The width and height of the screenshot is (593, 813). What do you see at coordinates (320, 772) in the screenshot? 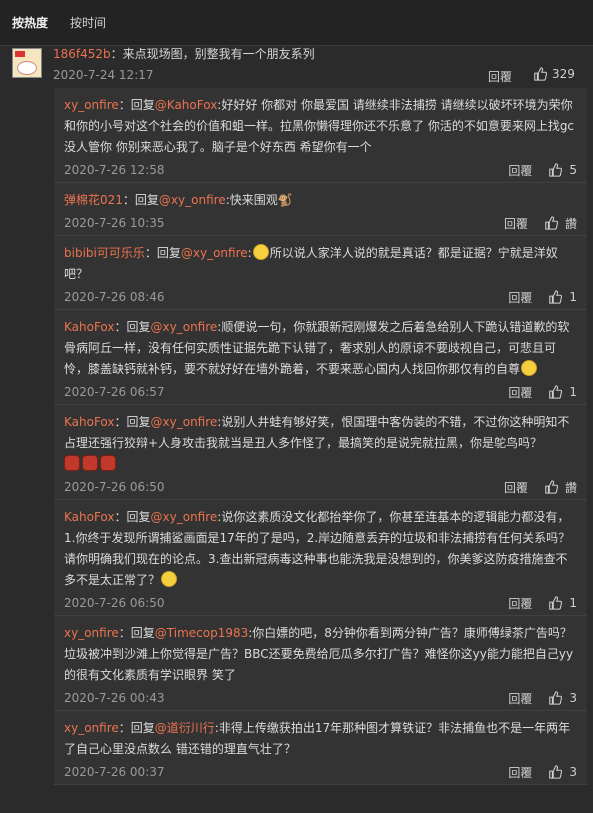
I see `reply-meta: 2020-7-26 00:37 回覆 3` at bounding box center [320, 772].